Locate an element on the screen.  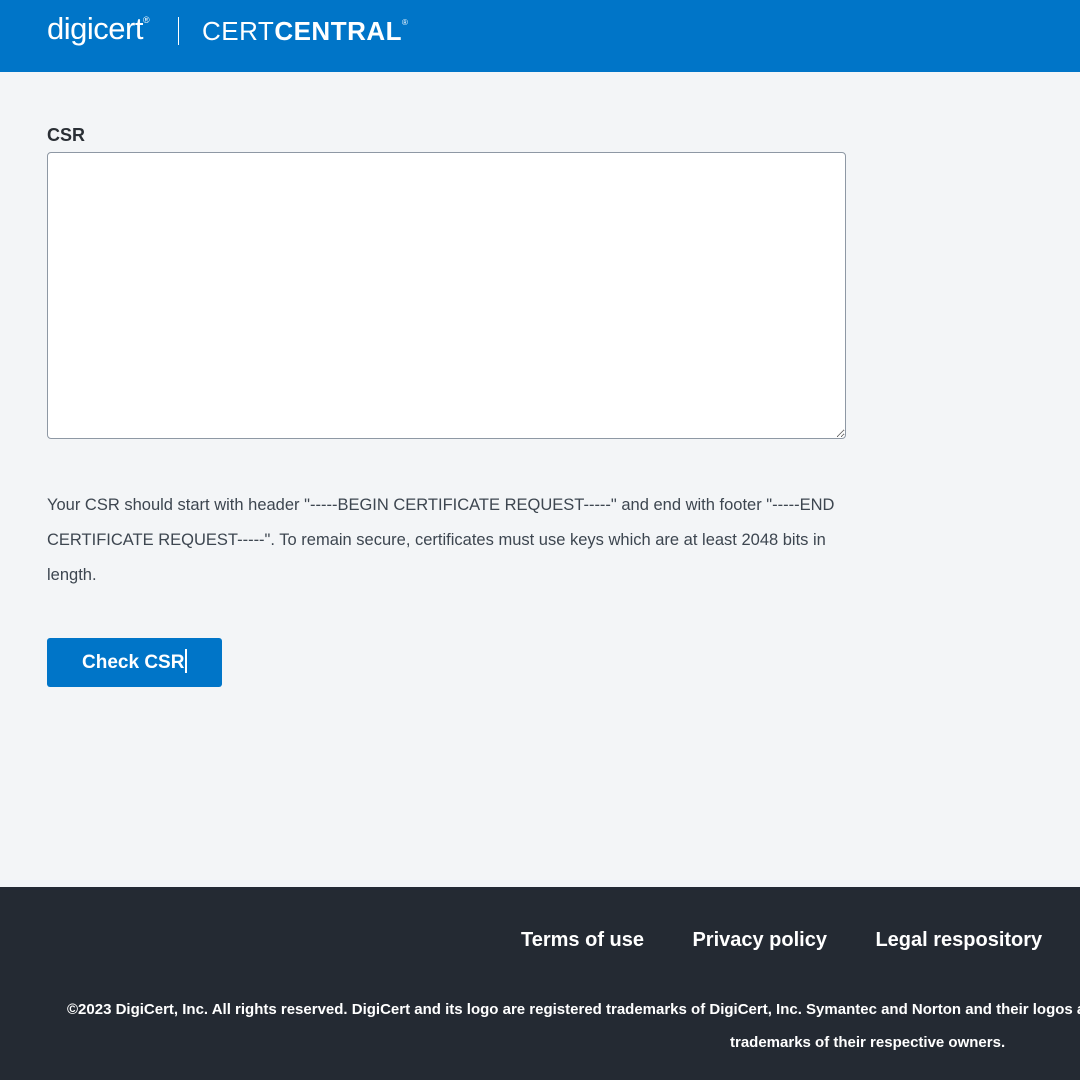
check-csr-button: Check CSR is located at coordinates (134, 662).